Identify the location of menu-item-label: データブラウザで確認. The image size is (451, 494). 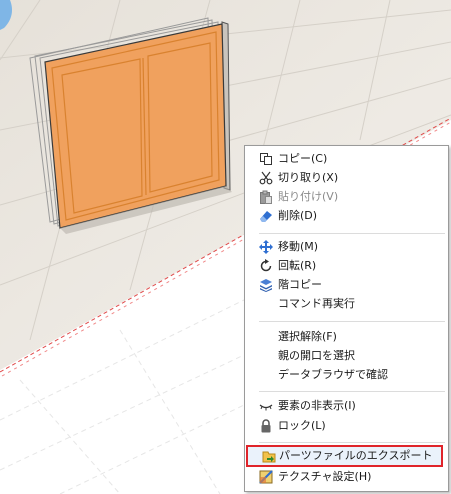
(333, 374).